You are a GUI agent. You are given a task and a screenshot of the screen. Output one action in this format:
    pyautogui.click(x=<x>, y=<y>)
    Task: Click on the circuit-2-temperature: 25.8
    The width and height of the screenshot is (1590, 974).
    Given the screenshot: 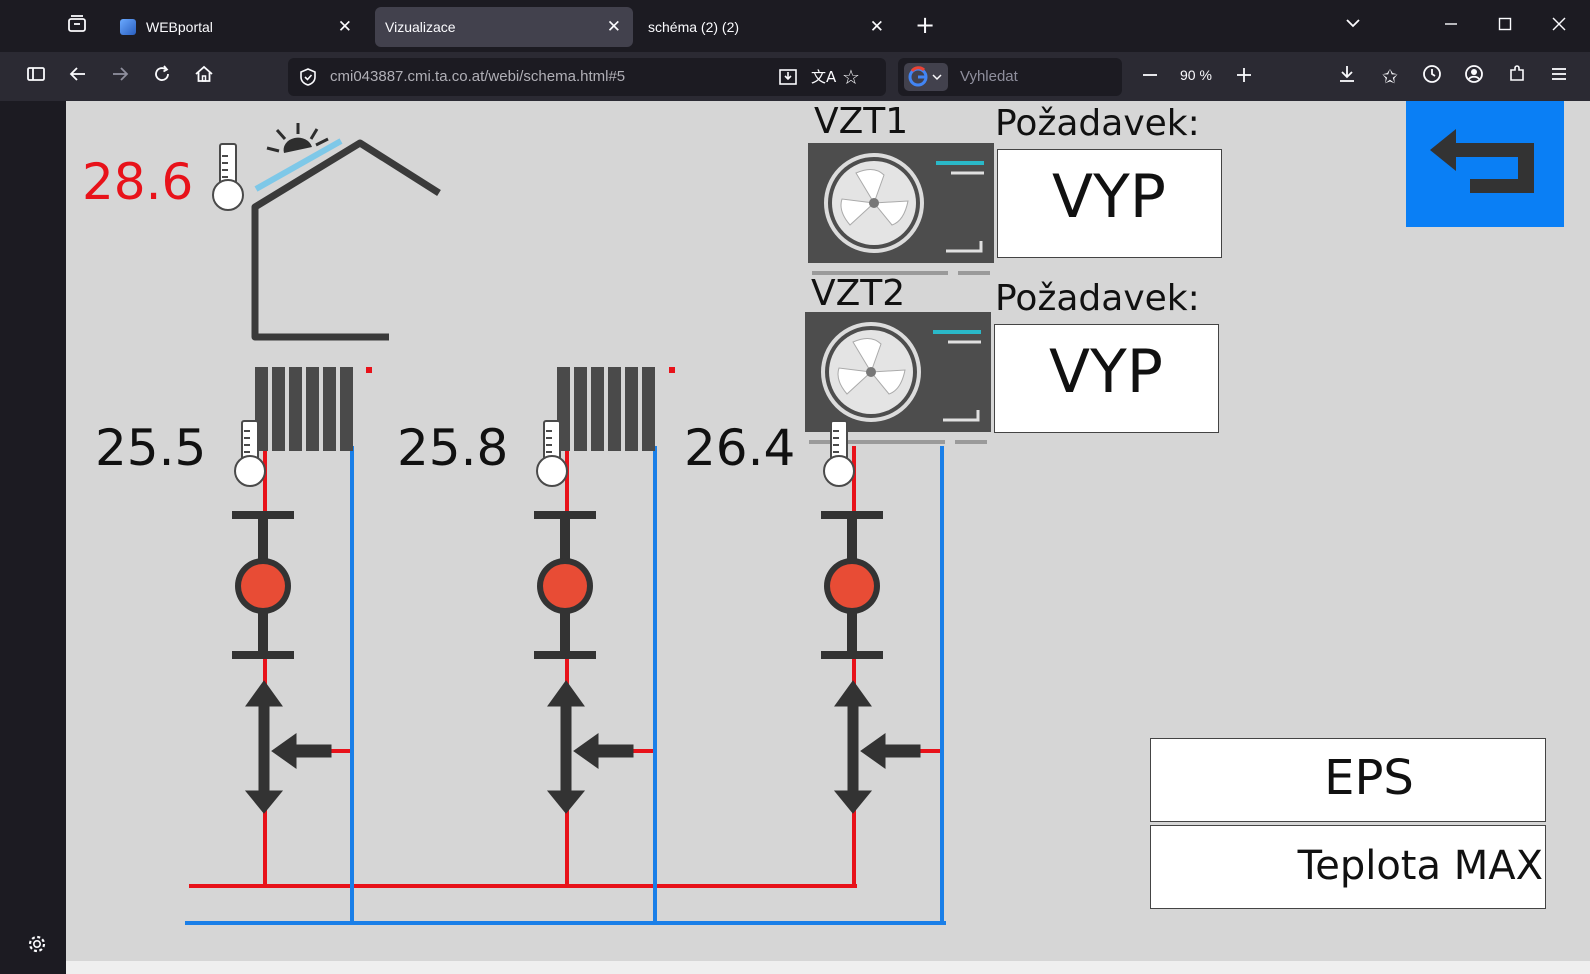 What is the action you would take?
    pyautogui.click(x=453, y=448)
    